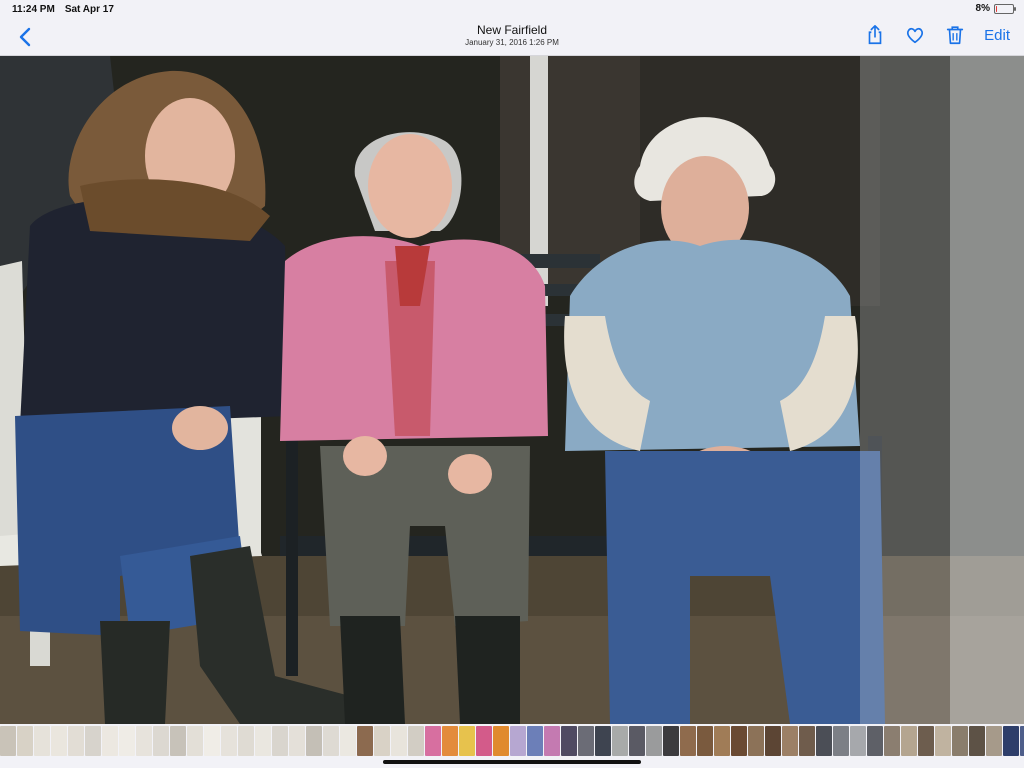 Image resolution: width=1024 pixels, height=768 pixels. I want to click on photo-film-strip, so click(512, 741).